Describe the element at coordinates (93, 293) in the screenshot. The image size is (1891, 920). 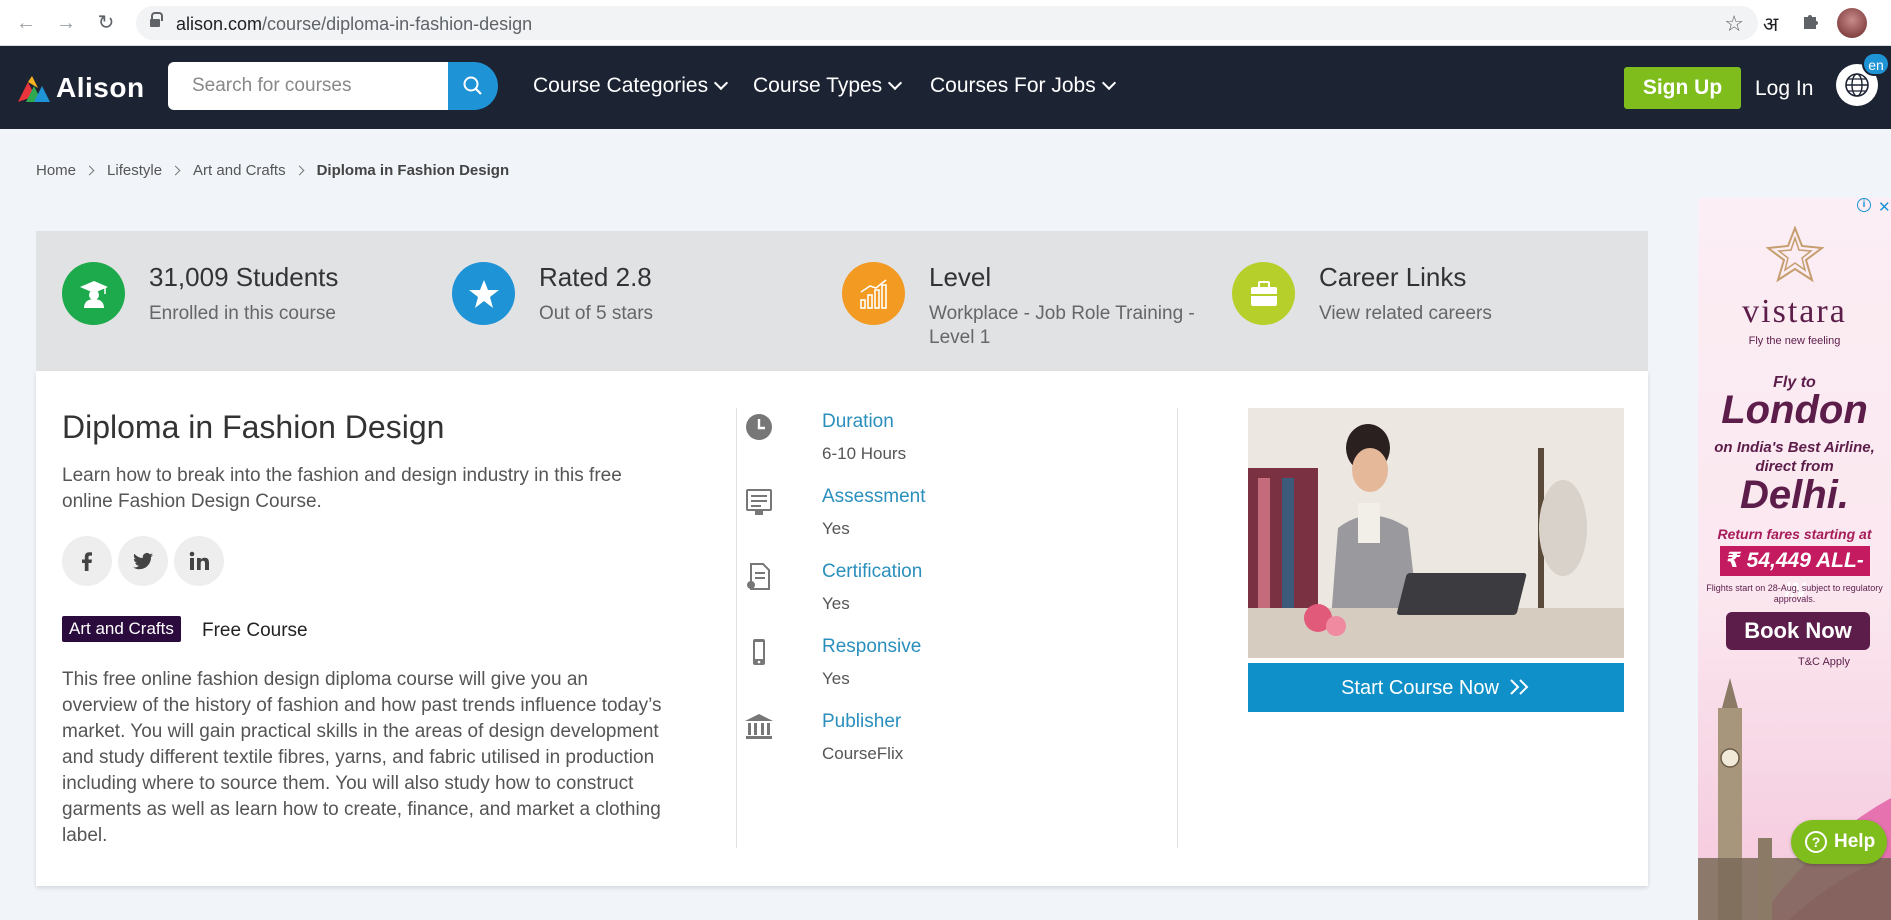
I see `graduate-icon` at that location.